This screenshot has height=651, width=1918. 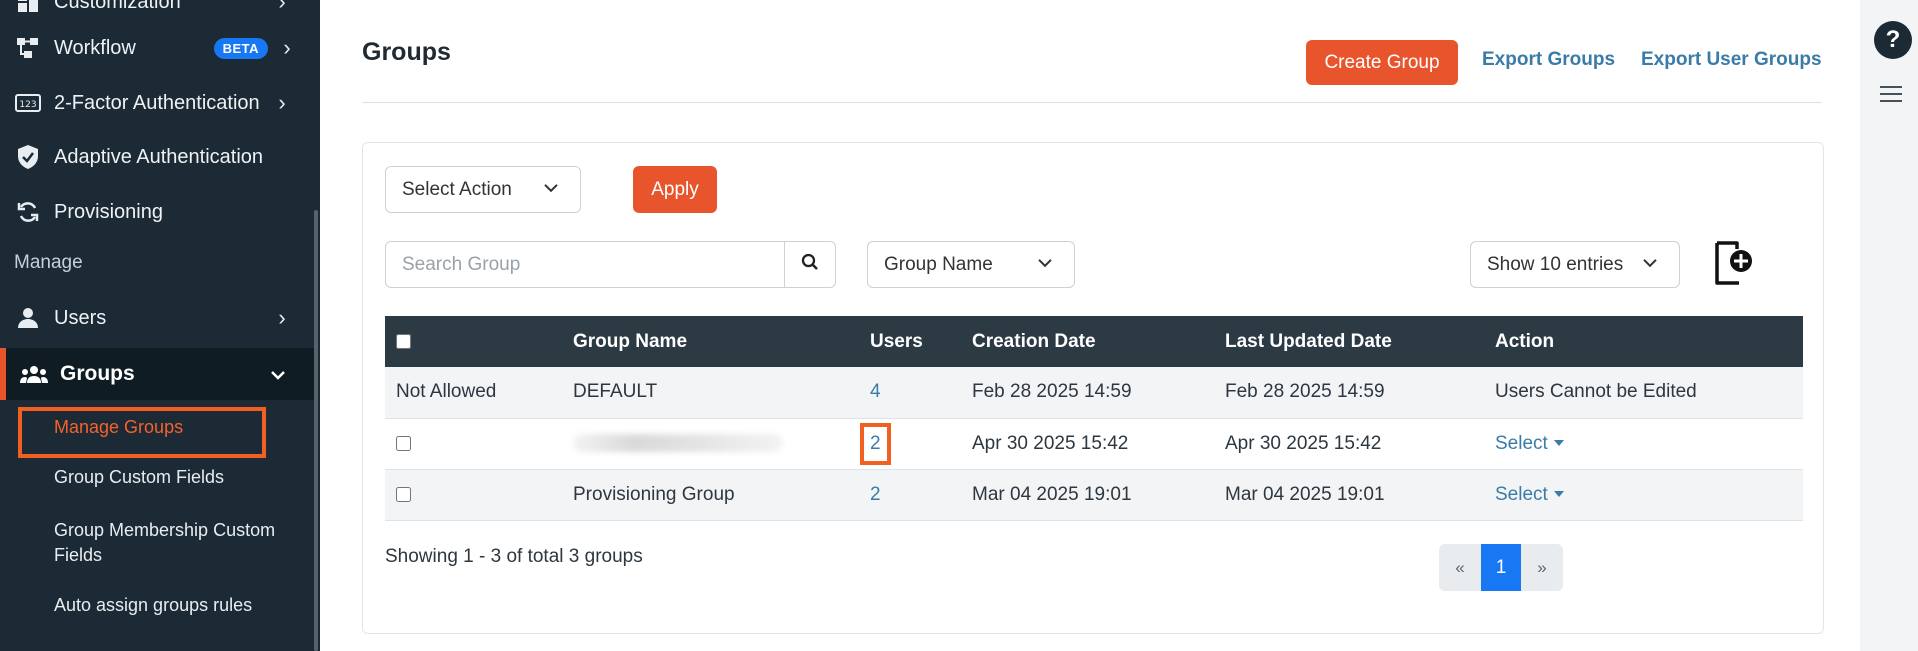 What do you see at coordinates (473, 341) in the screenshot?
I see `header-select-all` at bounding box center [473, 341].